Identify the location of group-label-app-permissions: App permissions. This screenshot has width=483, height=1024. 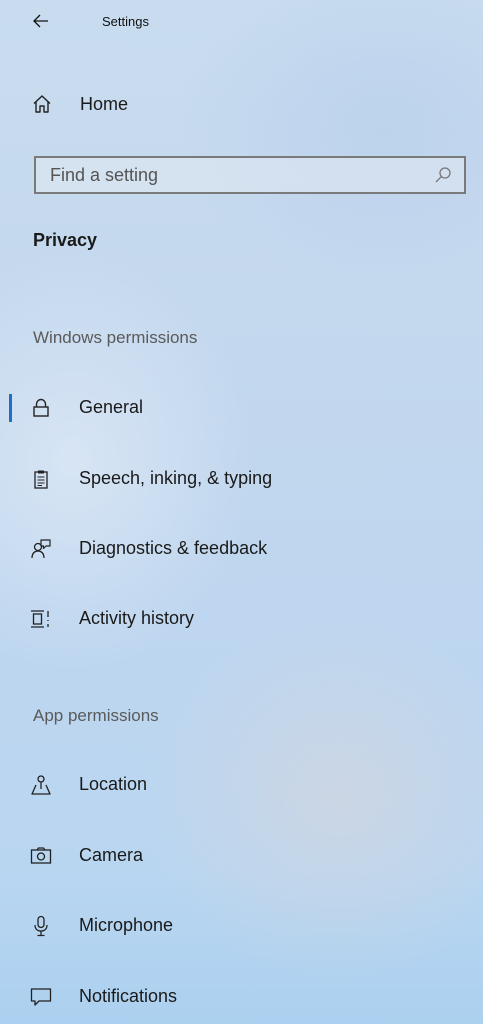
(96, 715).